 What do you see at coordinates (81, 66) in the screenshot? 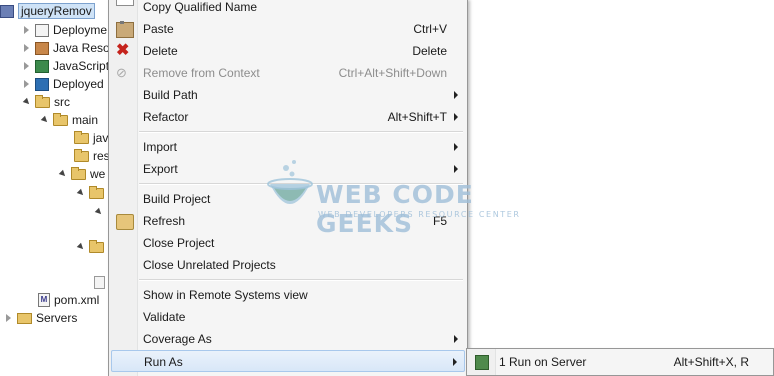
I see `tree-item-label: JavaScript` at bounding box center [81, 66].